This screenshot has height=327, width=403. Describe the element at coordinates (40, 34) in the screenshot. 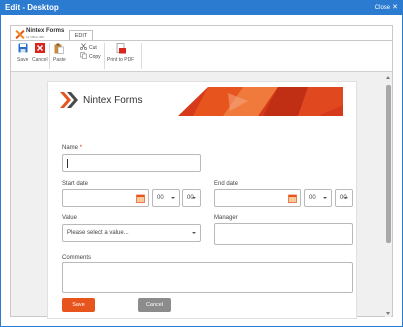

I see `nintex-brand: Nintex Forms for Office 365` at that location.